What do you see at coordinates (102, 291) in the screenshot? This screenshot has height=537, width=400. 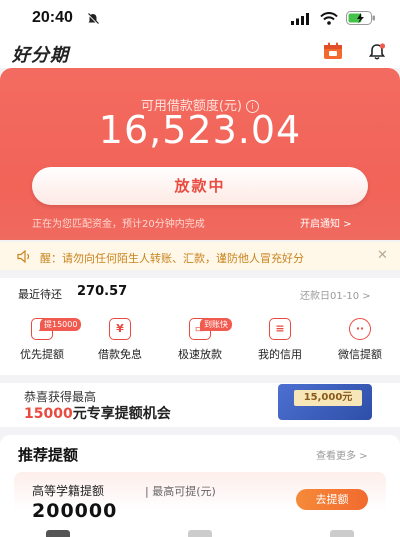 I see `repay-amount: 270.57` at bounding box center [102, 291].